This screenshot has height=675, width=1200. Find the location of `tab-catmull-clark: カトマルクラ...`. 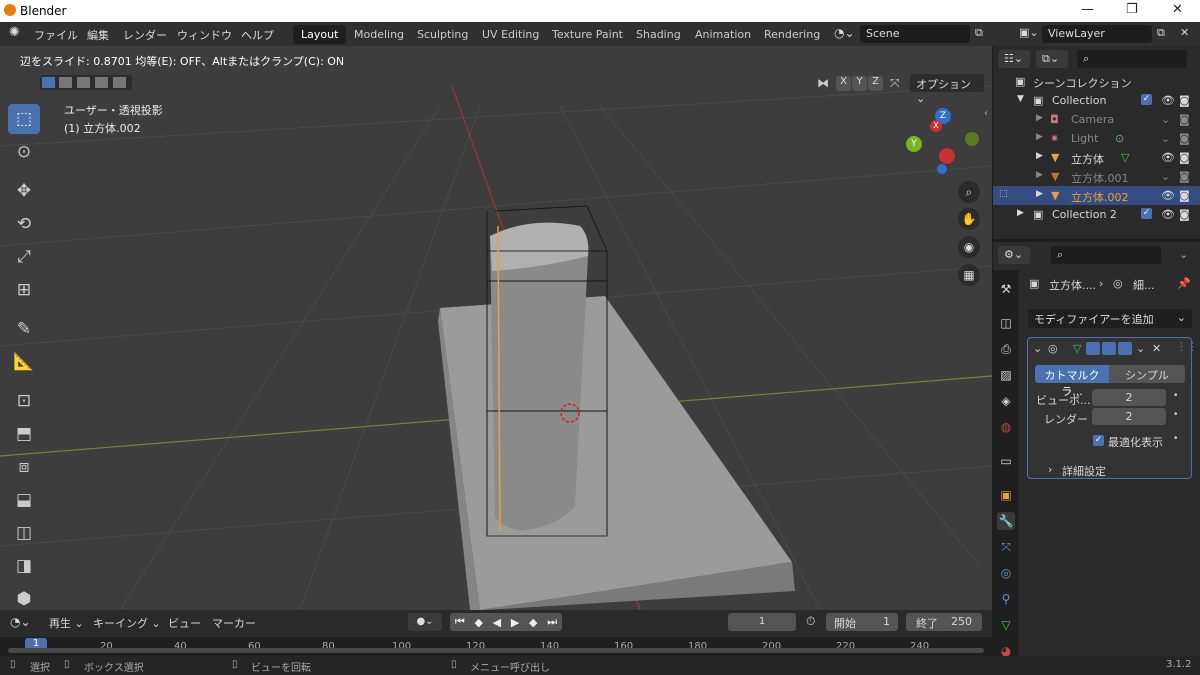

tab-catmull-clark: カトマルクラ... is located at coordinates (1072, 381).